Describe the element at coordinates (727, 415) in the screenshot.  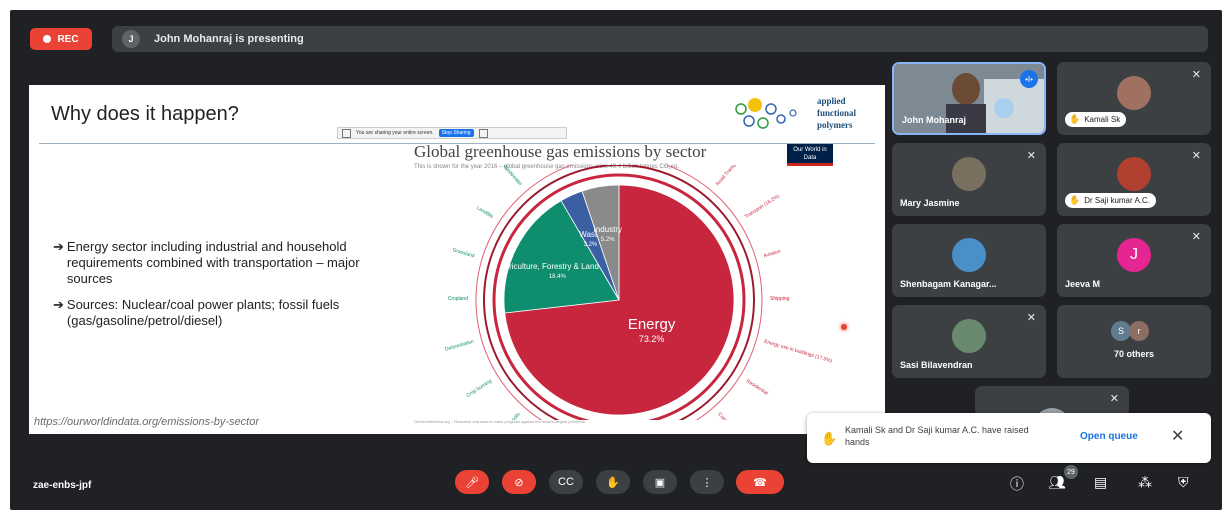
I see `outer-label: Commercial` at that location.